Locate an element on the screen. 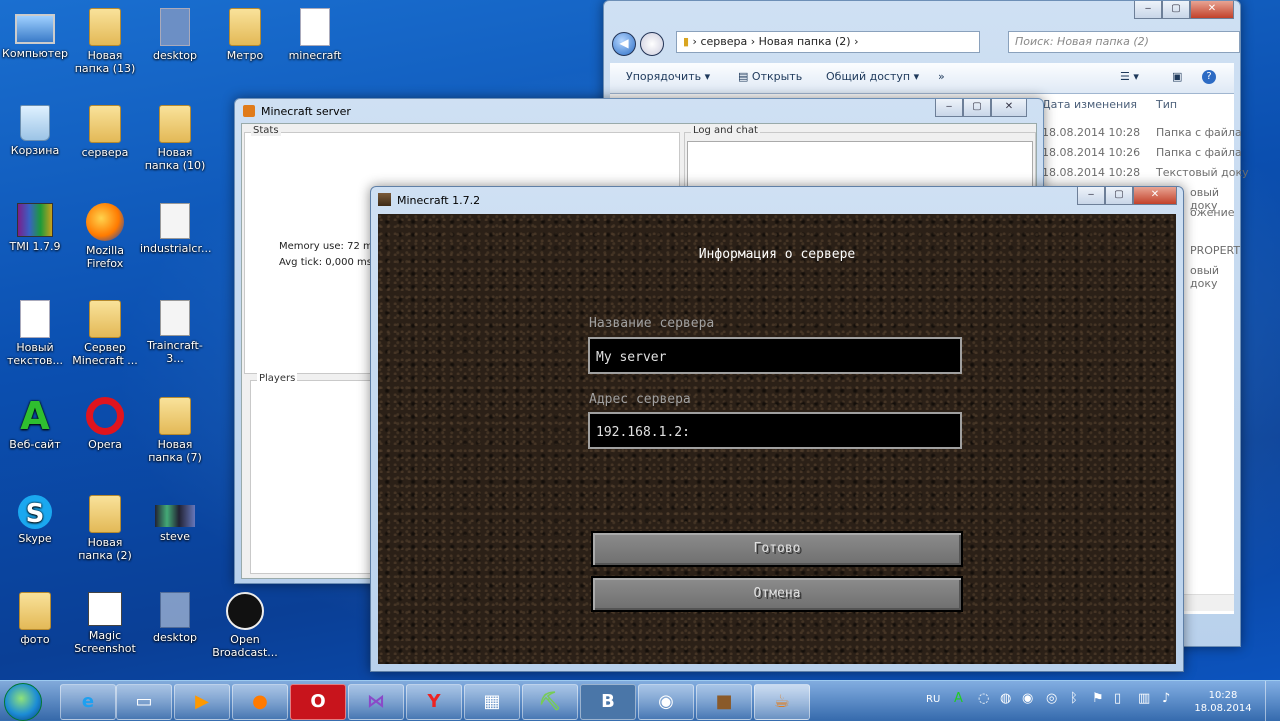  breadcrumb-item: сервера is located at coordinates (723, 41).